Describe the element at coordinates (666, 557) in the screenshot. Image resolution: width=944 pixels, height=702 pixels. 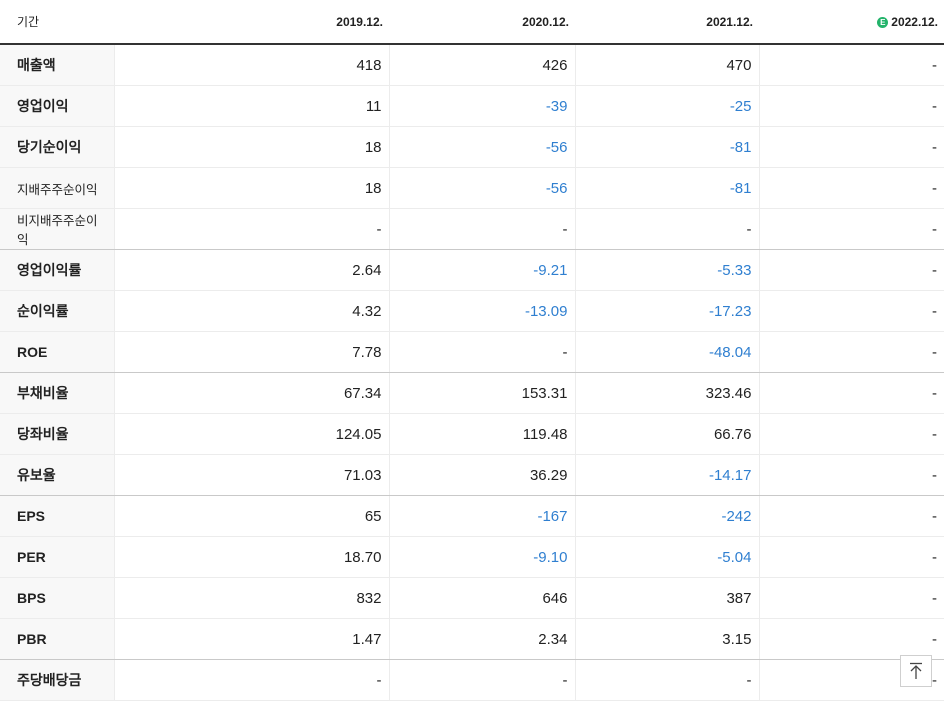
I see `table-cell: -5.04` at that location.